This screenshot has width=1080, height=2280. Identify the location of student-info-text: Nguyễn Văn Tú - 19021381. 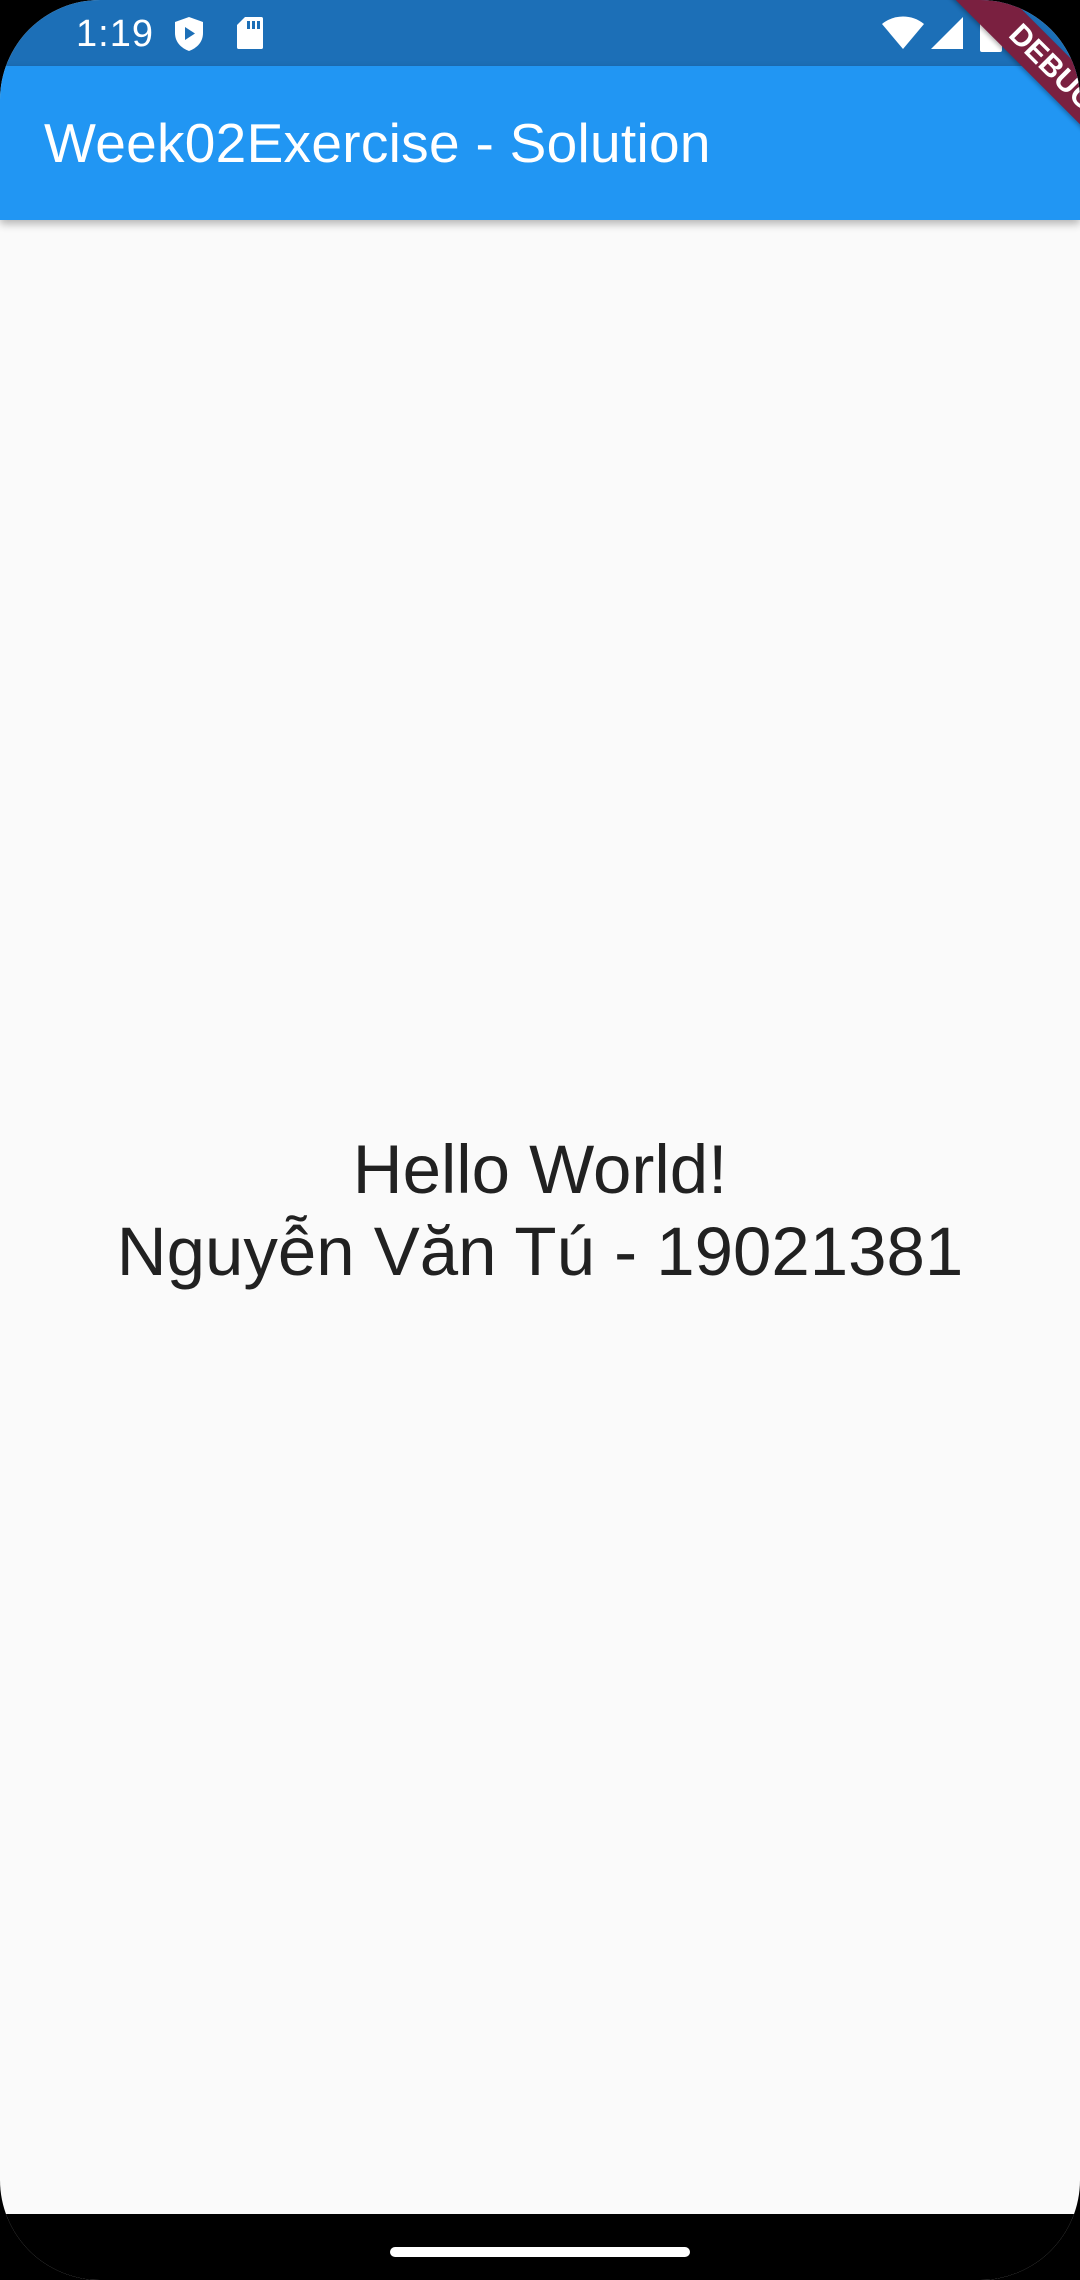
(540, 1251).